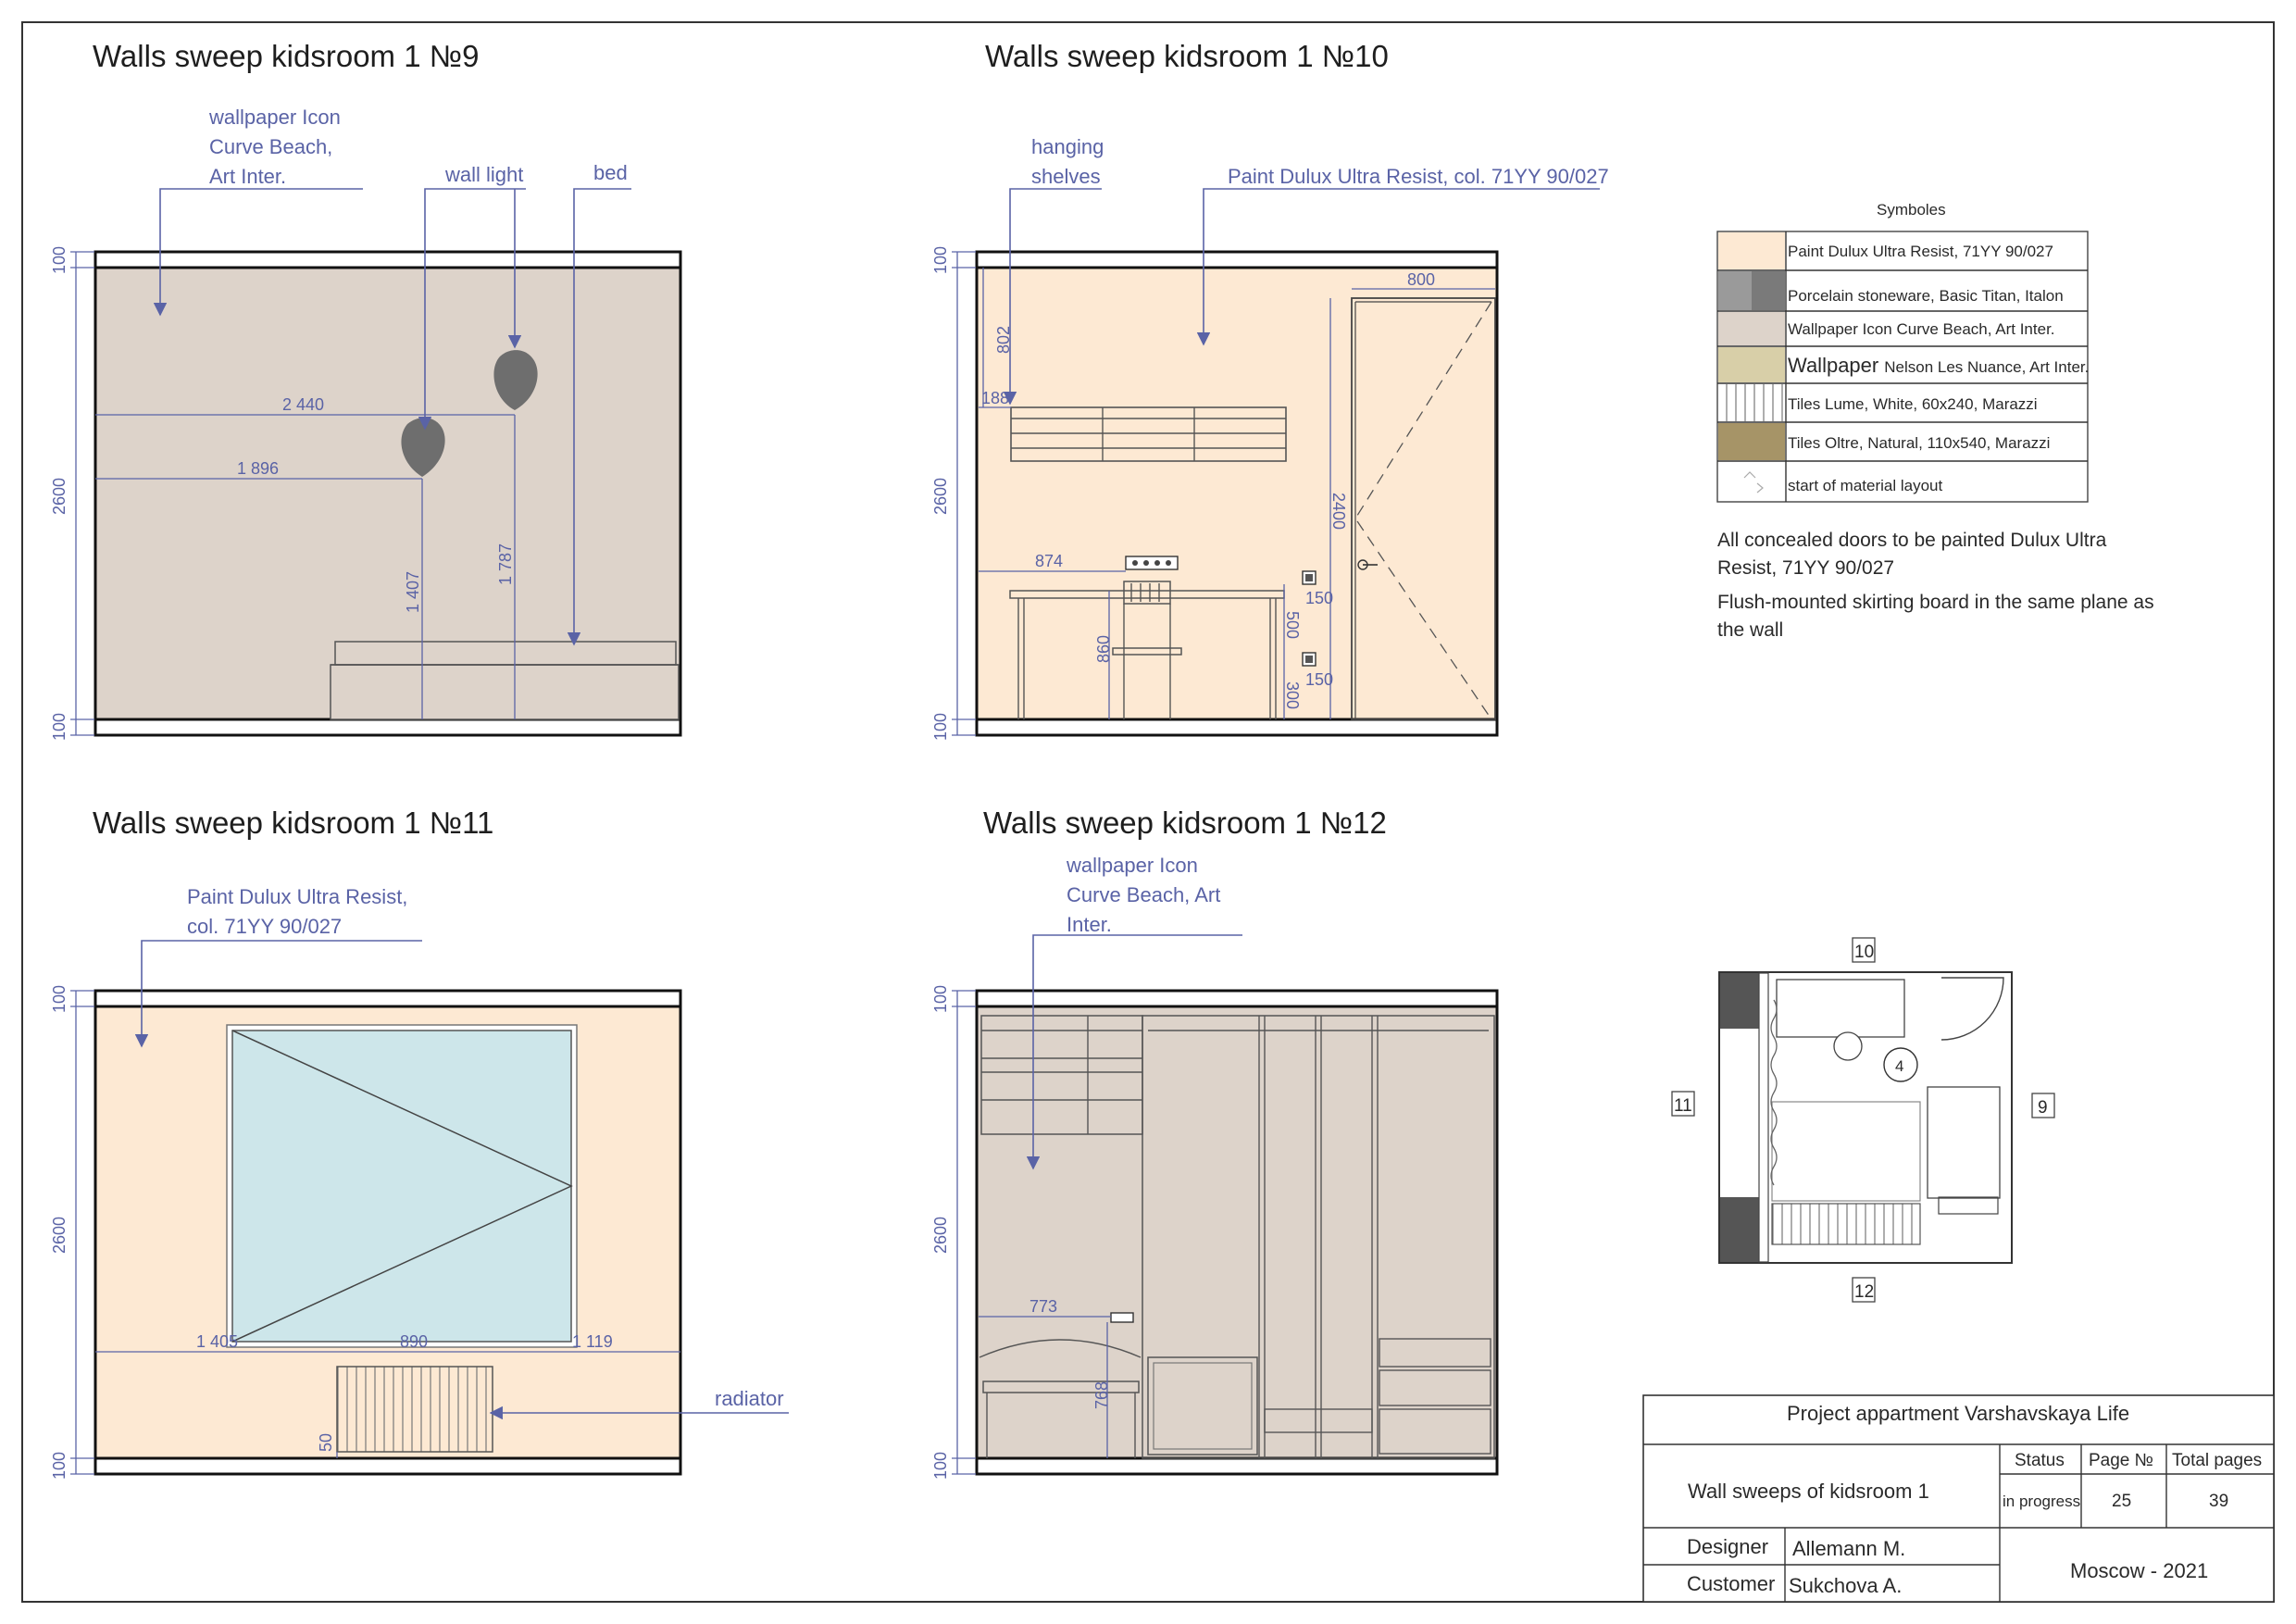  Describe the element at coordinates (1863, 1120) in the screenshot. I see `key-plan: 4 10 9 12 11` at that location.